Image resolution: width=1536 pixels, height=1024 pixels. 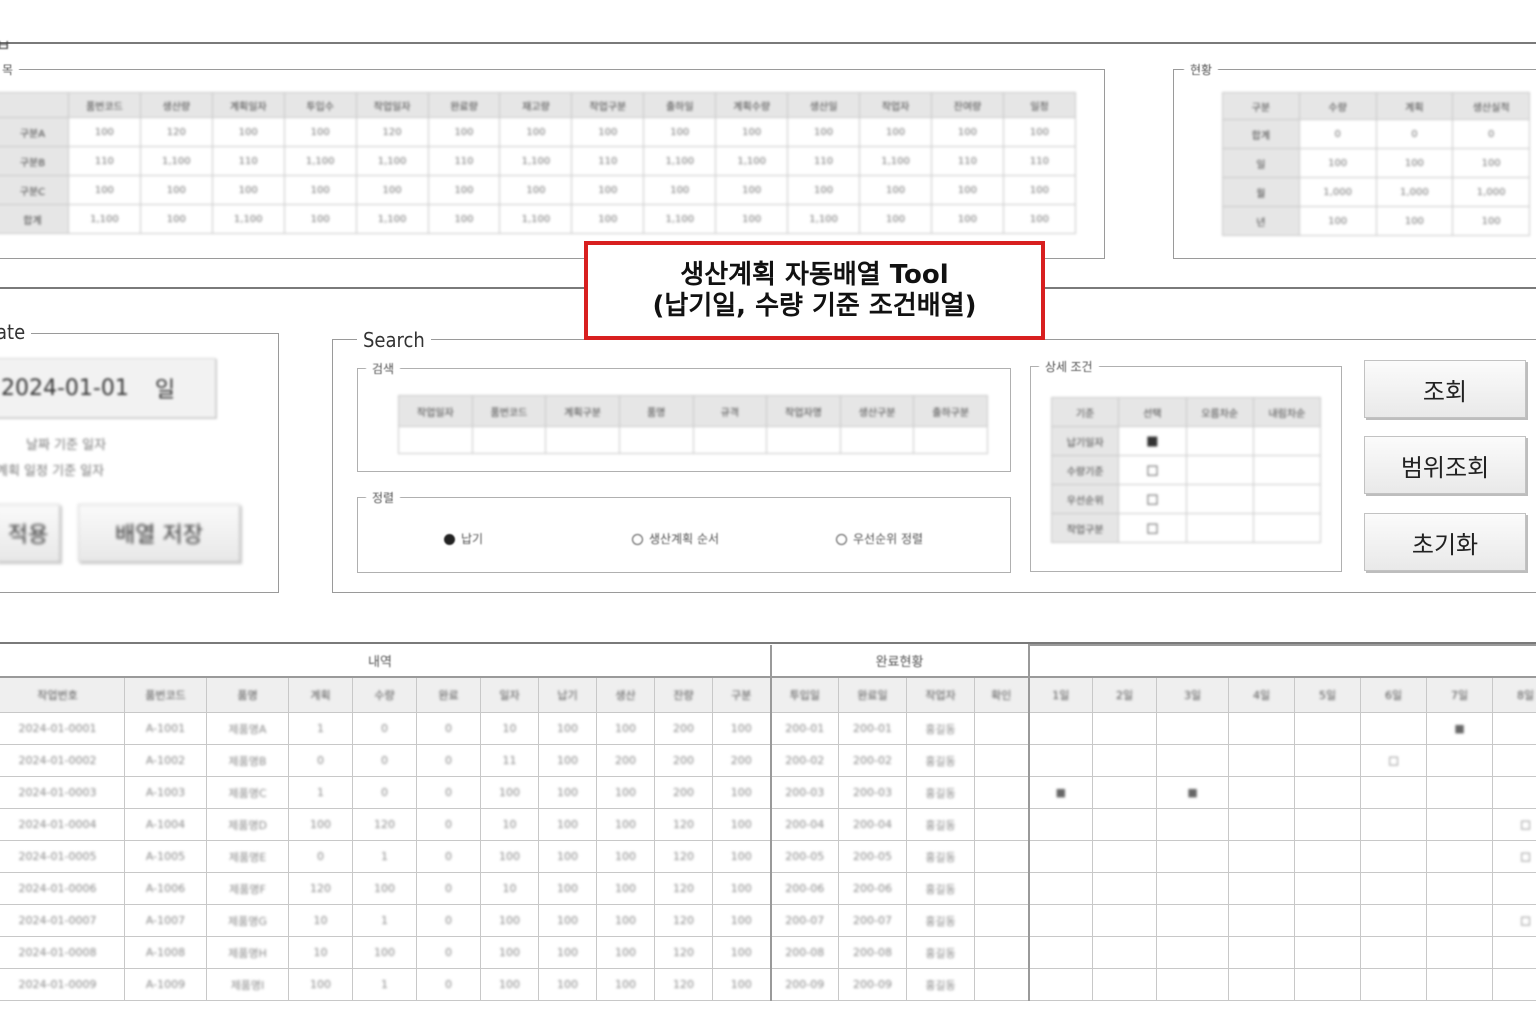 What do you see at coordinates (1085, 470) in the screenshot?
I see `condition-row-label: 수량기준` at bounding box center [1085, 470].